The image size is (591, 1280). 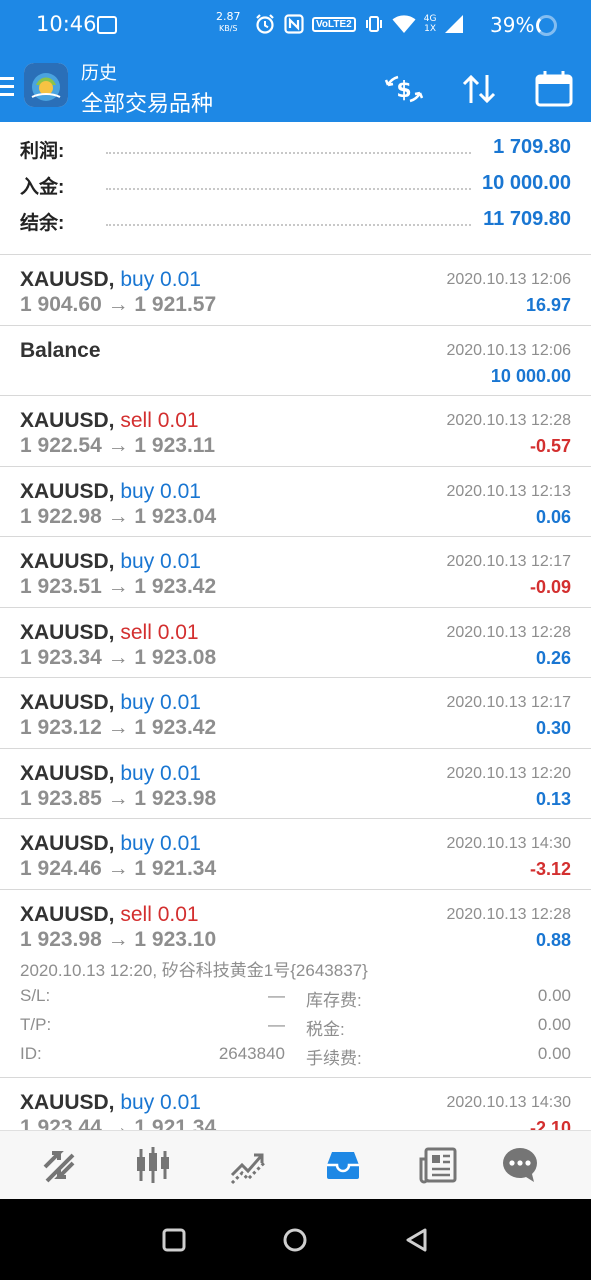 What do you see at coordinates (228, 16) in the screenshot?
I see `network-speed-value: 2.87` at bounding box center [228, 16].